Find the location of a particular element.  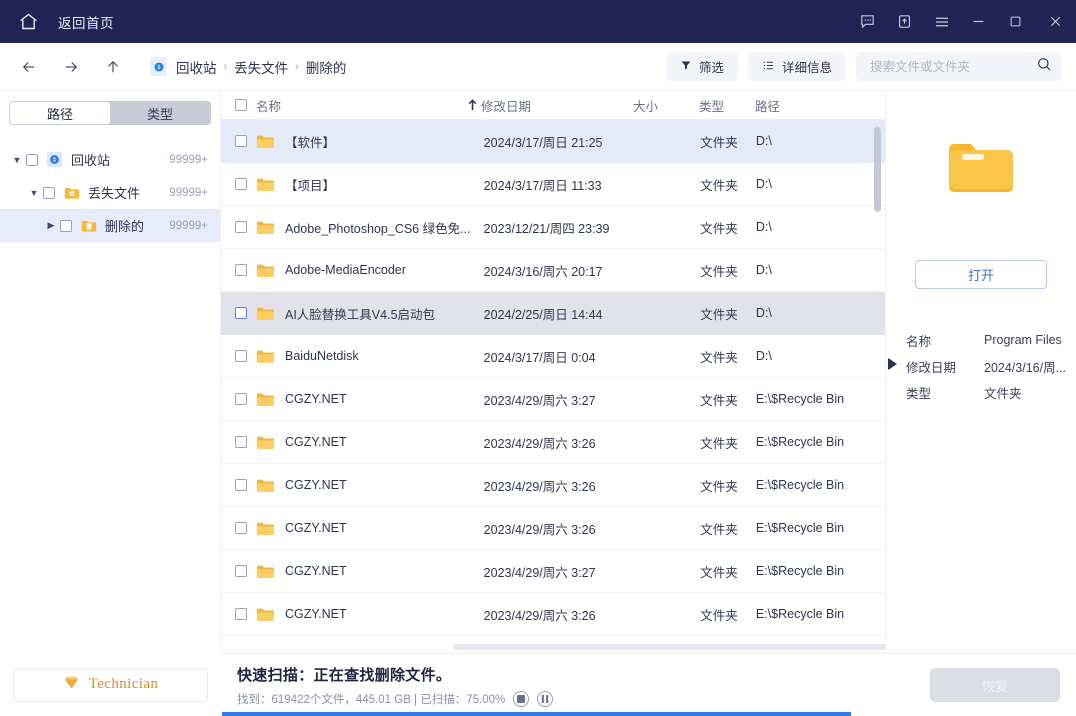

sidebar-item-label: 回收站 is located at coordinates (91, 160).